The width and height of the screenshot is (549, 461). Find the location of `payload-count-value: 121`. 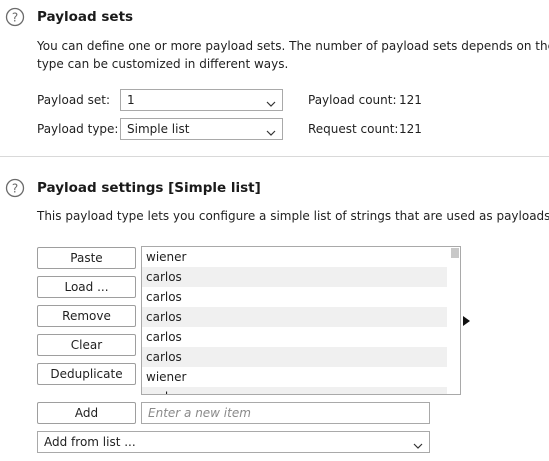

payload-count-value: 121 is located at coordinates (410, 100).